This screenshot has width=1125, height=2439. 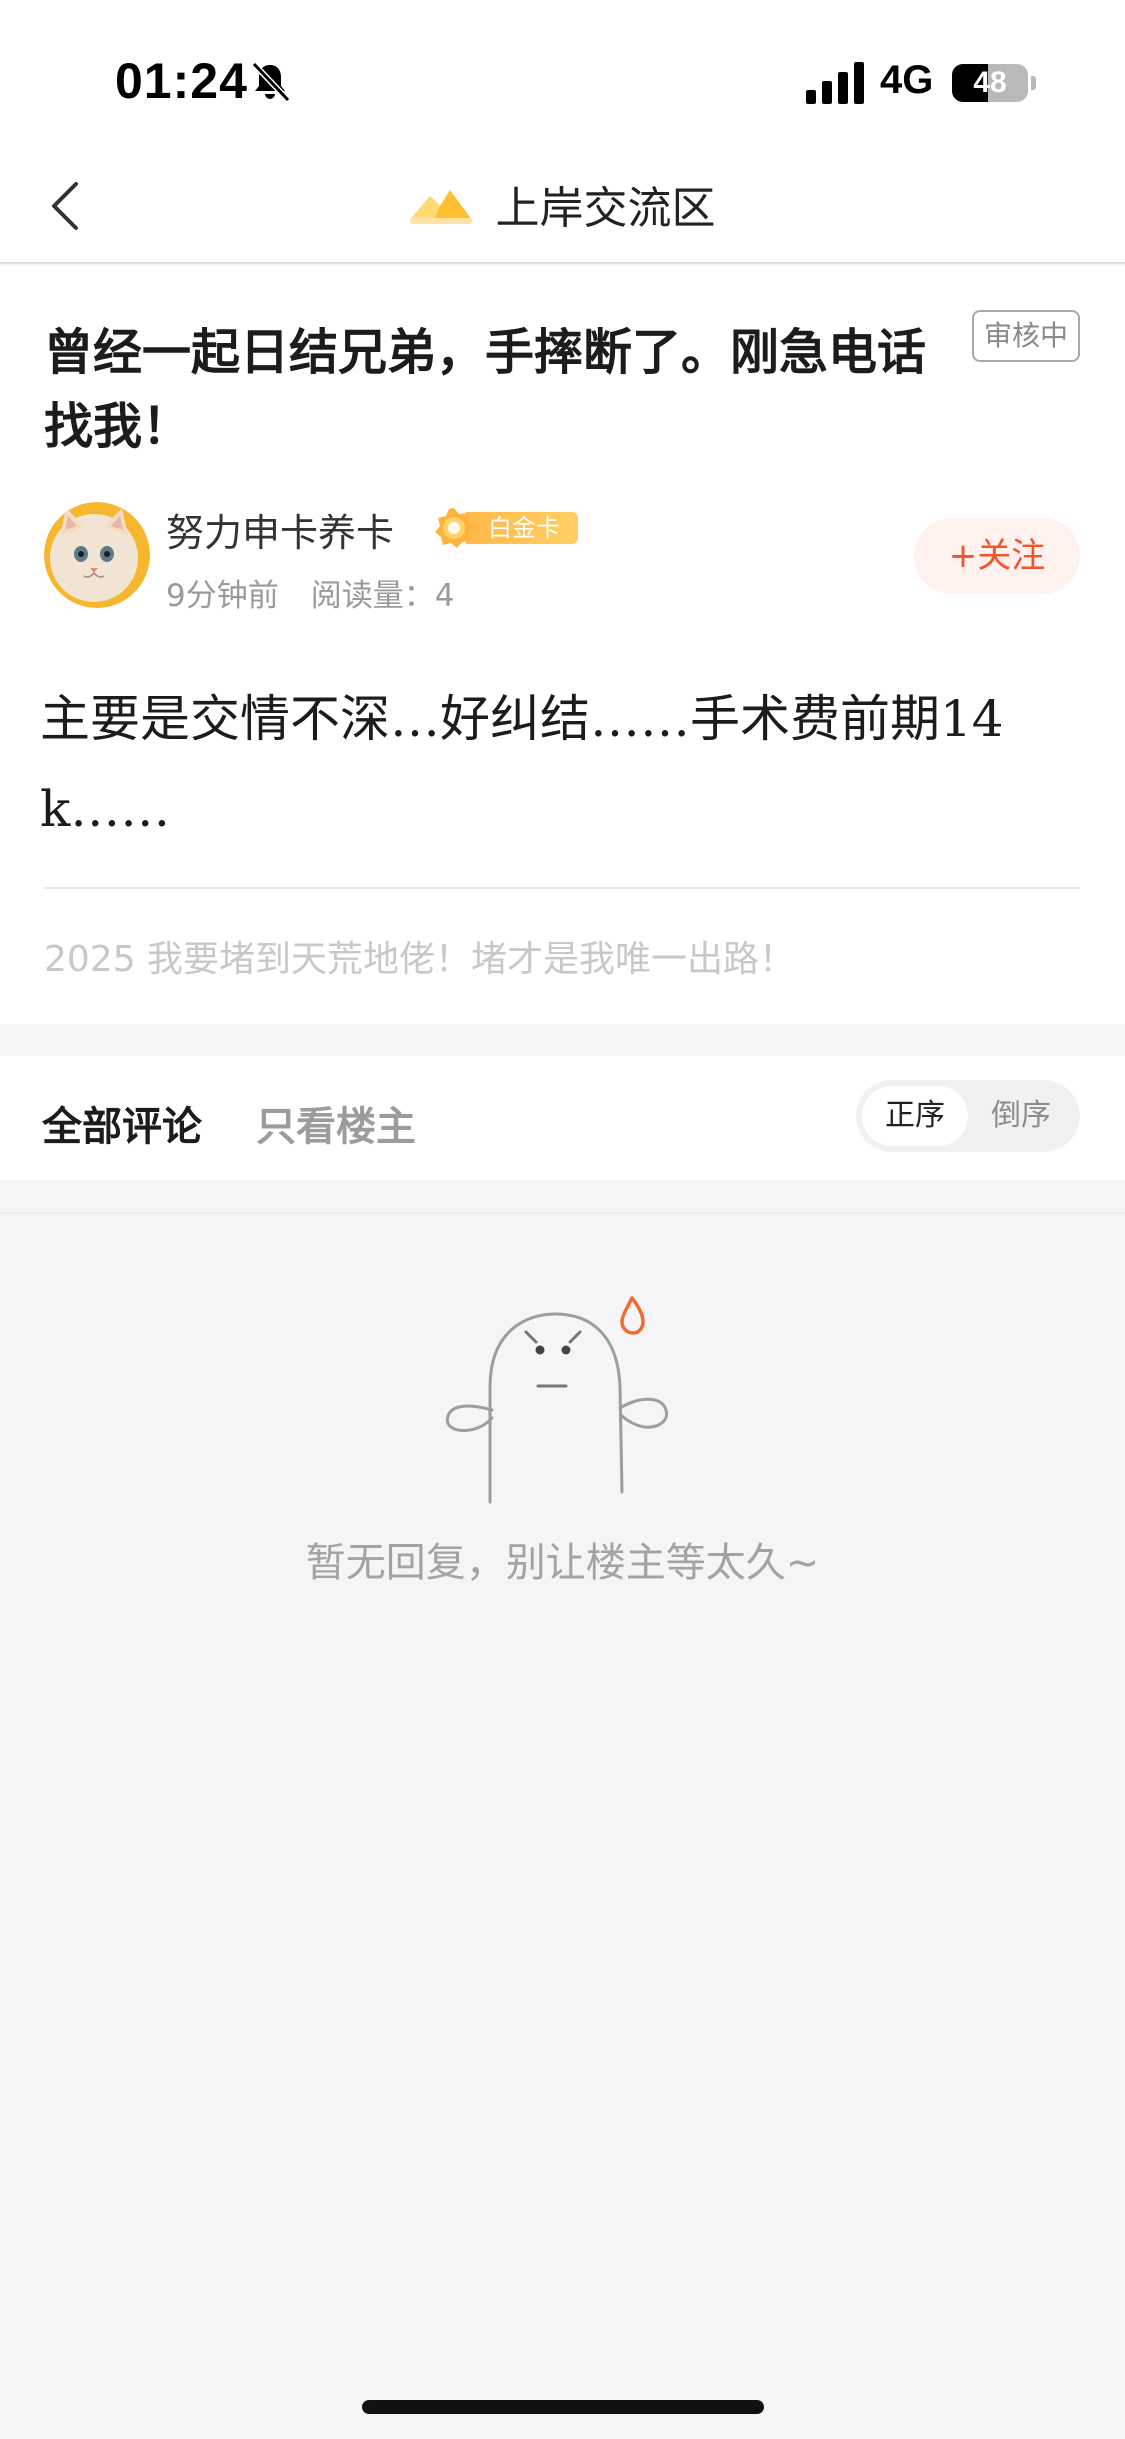 I want to click on tab-only-op: 只看楼主, so click(x=336, y=1123).